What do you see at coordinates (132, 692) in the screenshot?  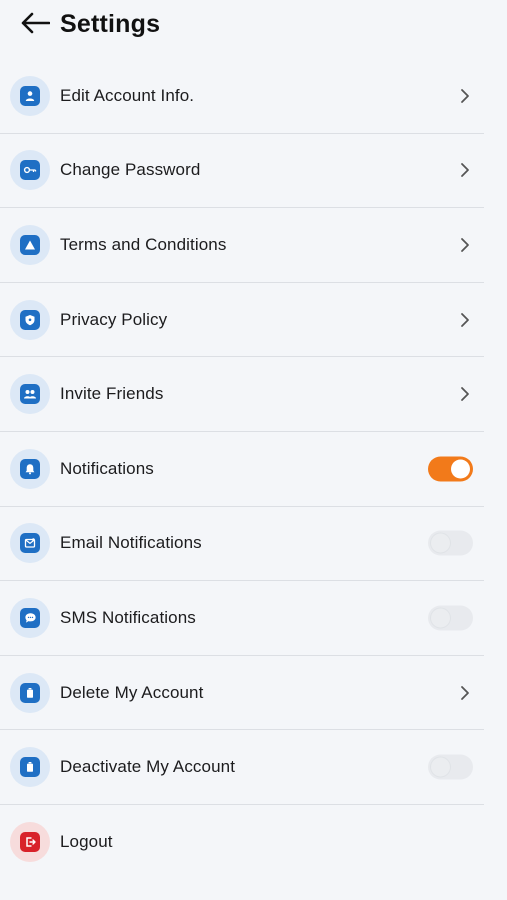 I see `settings-item-label: Delete My Account` at bounding box center [132, 692].